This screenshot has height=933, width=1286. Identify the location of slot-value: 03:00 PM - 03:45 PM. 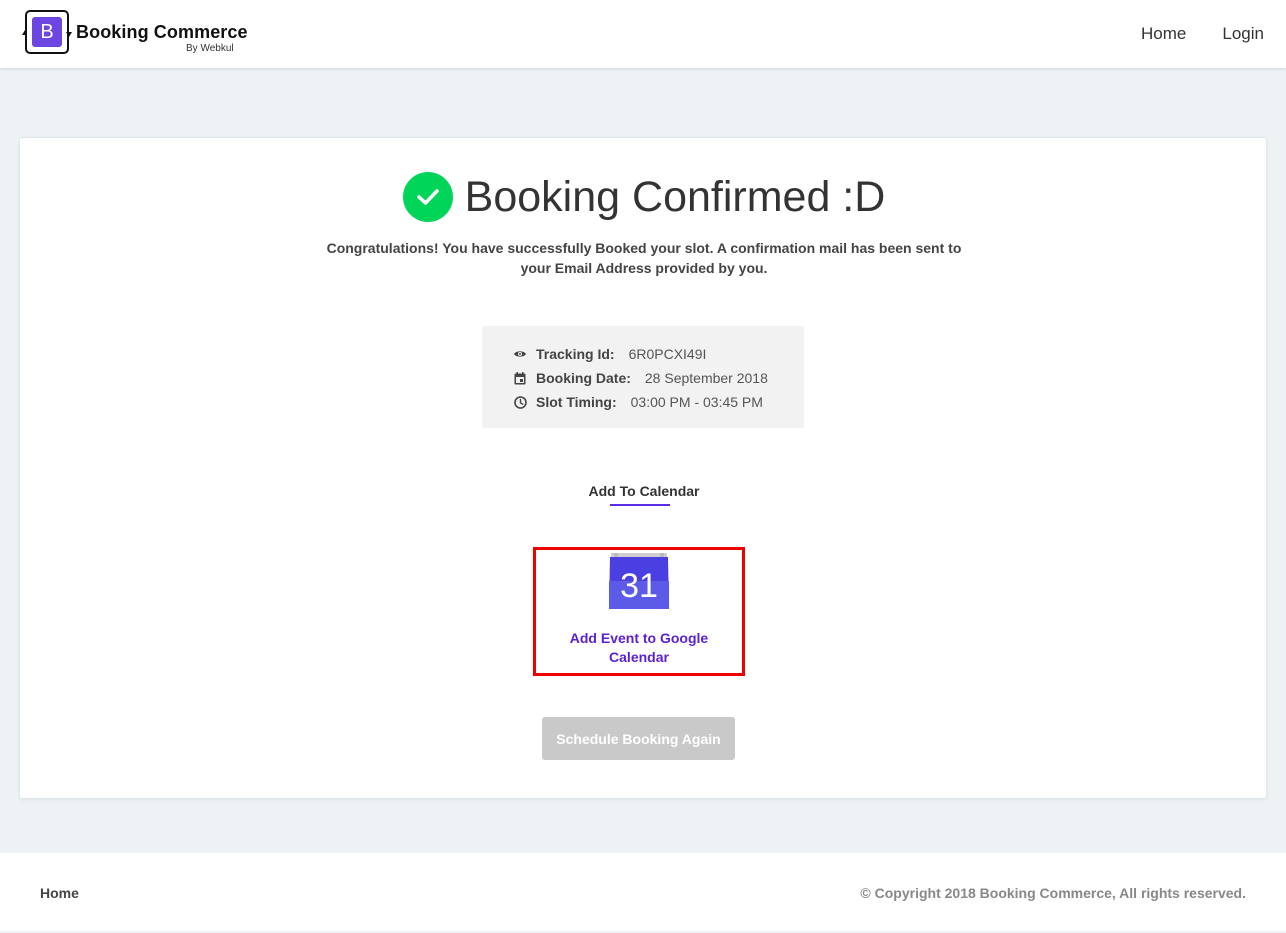
(696, 402).